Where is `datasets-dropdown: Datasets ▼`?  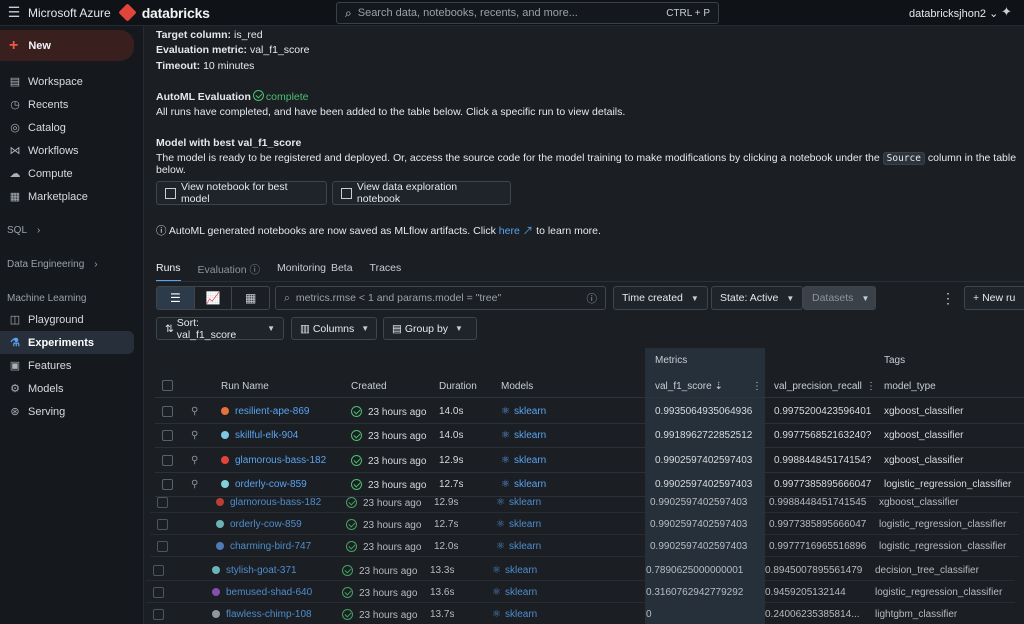 datasets-dropdown: Datasets ▼ is located at coordinates (839, 298).